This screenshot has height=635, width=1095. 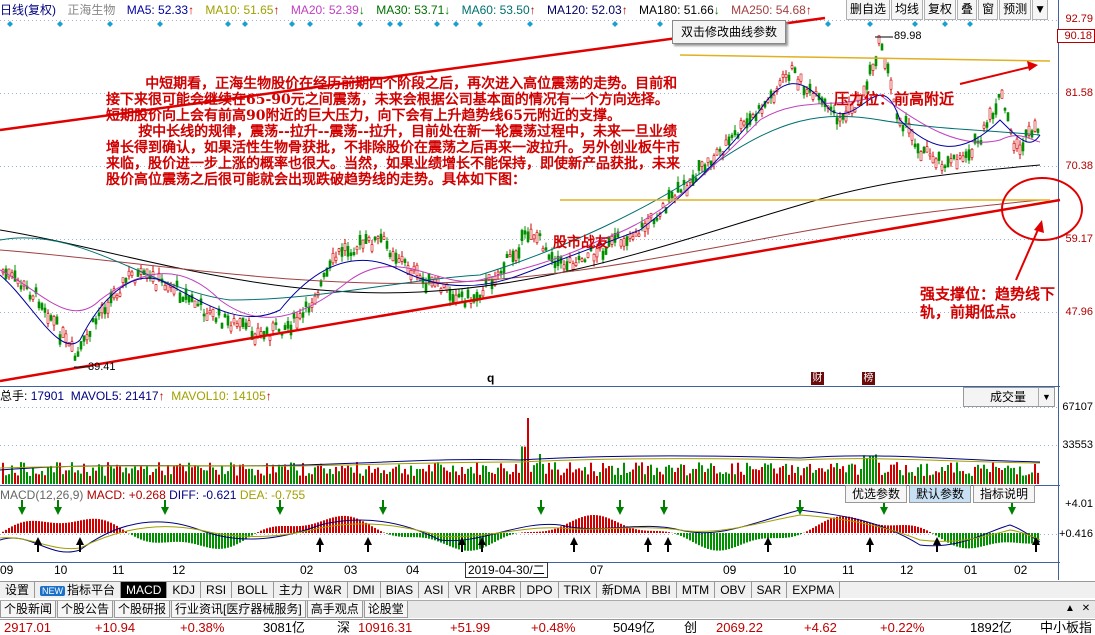 What do you see at coordinates (940, 10) in the screenshot?
I see `adjust-button: 复权` at bounding box center [940, 10].